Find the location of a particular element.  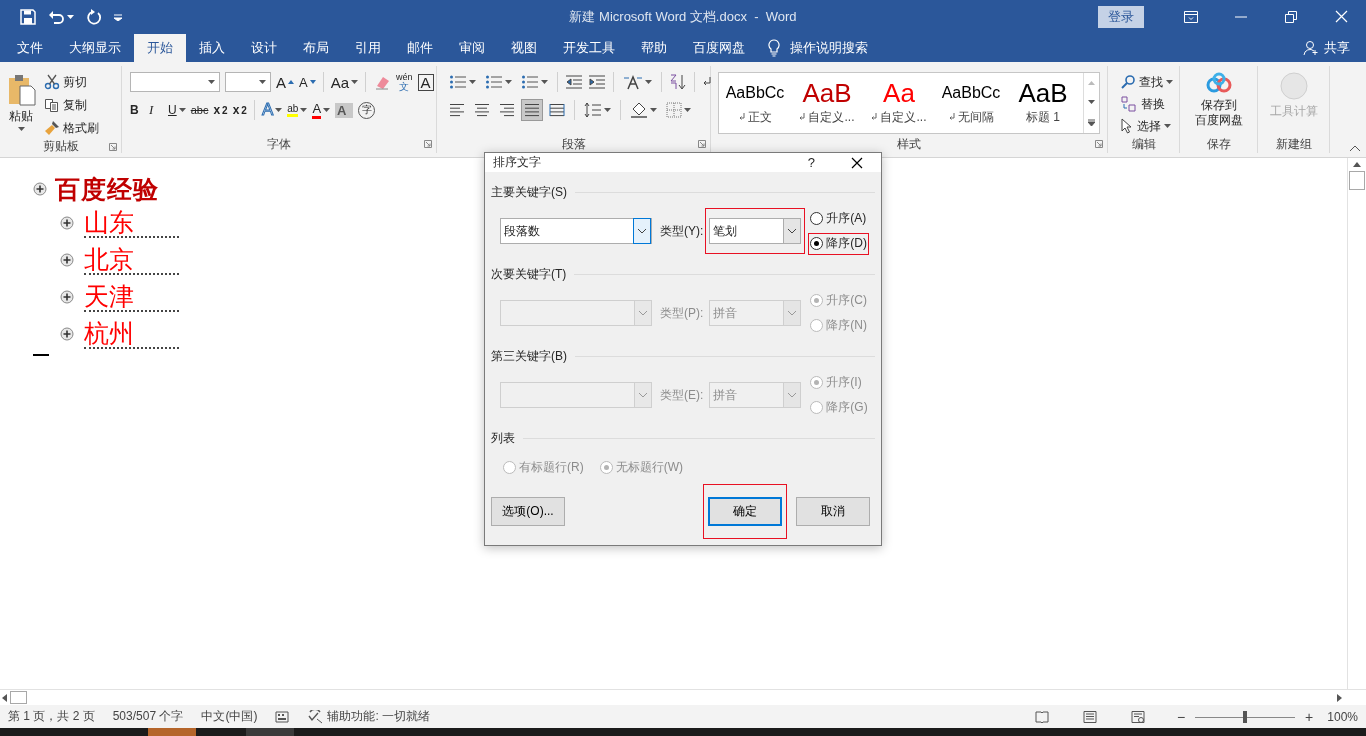

character-border-button: A is located at coordinates (425, 82).